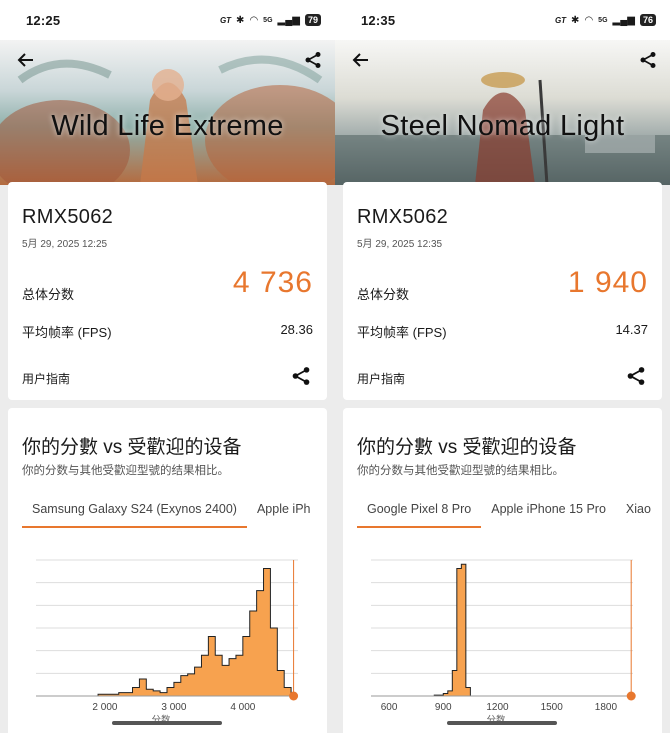 This screenshot has width=670, height=733. Describe the element at coordinates (296, 329) in the screenshot. I see `fps-value: 28.36` at that location.